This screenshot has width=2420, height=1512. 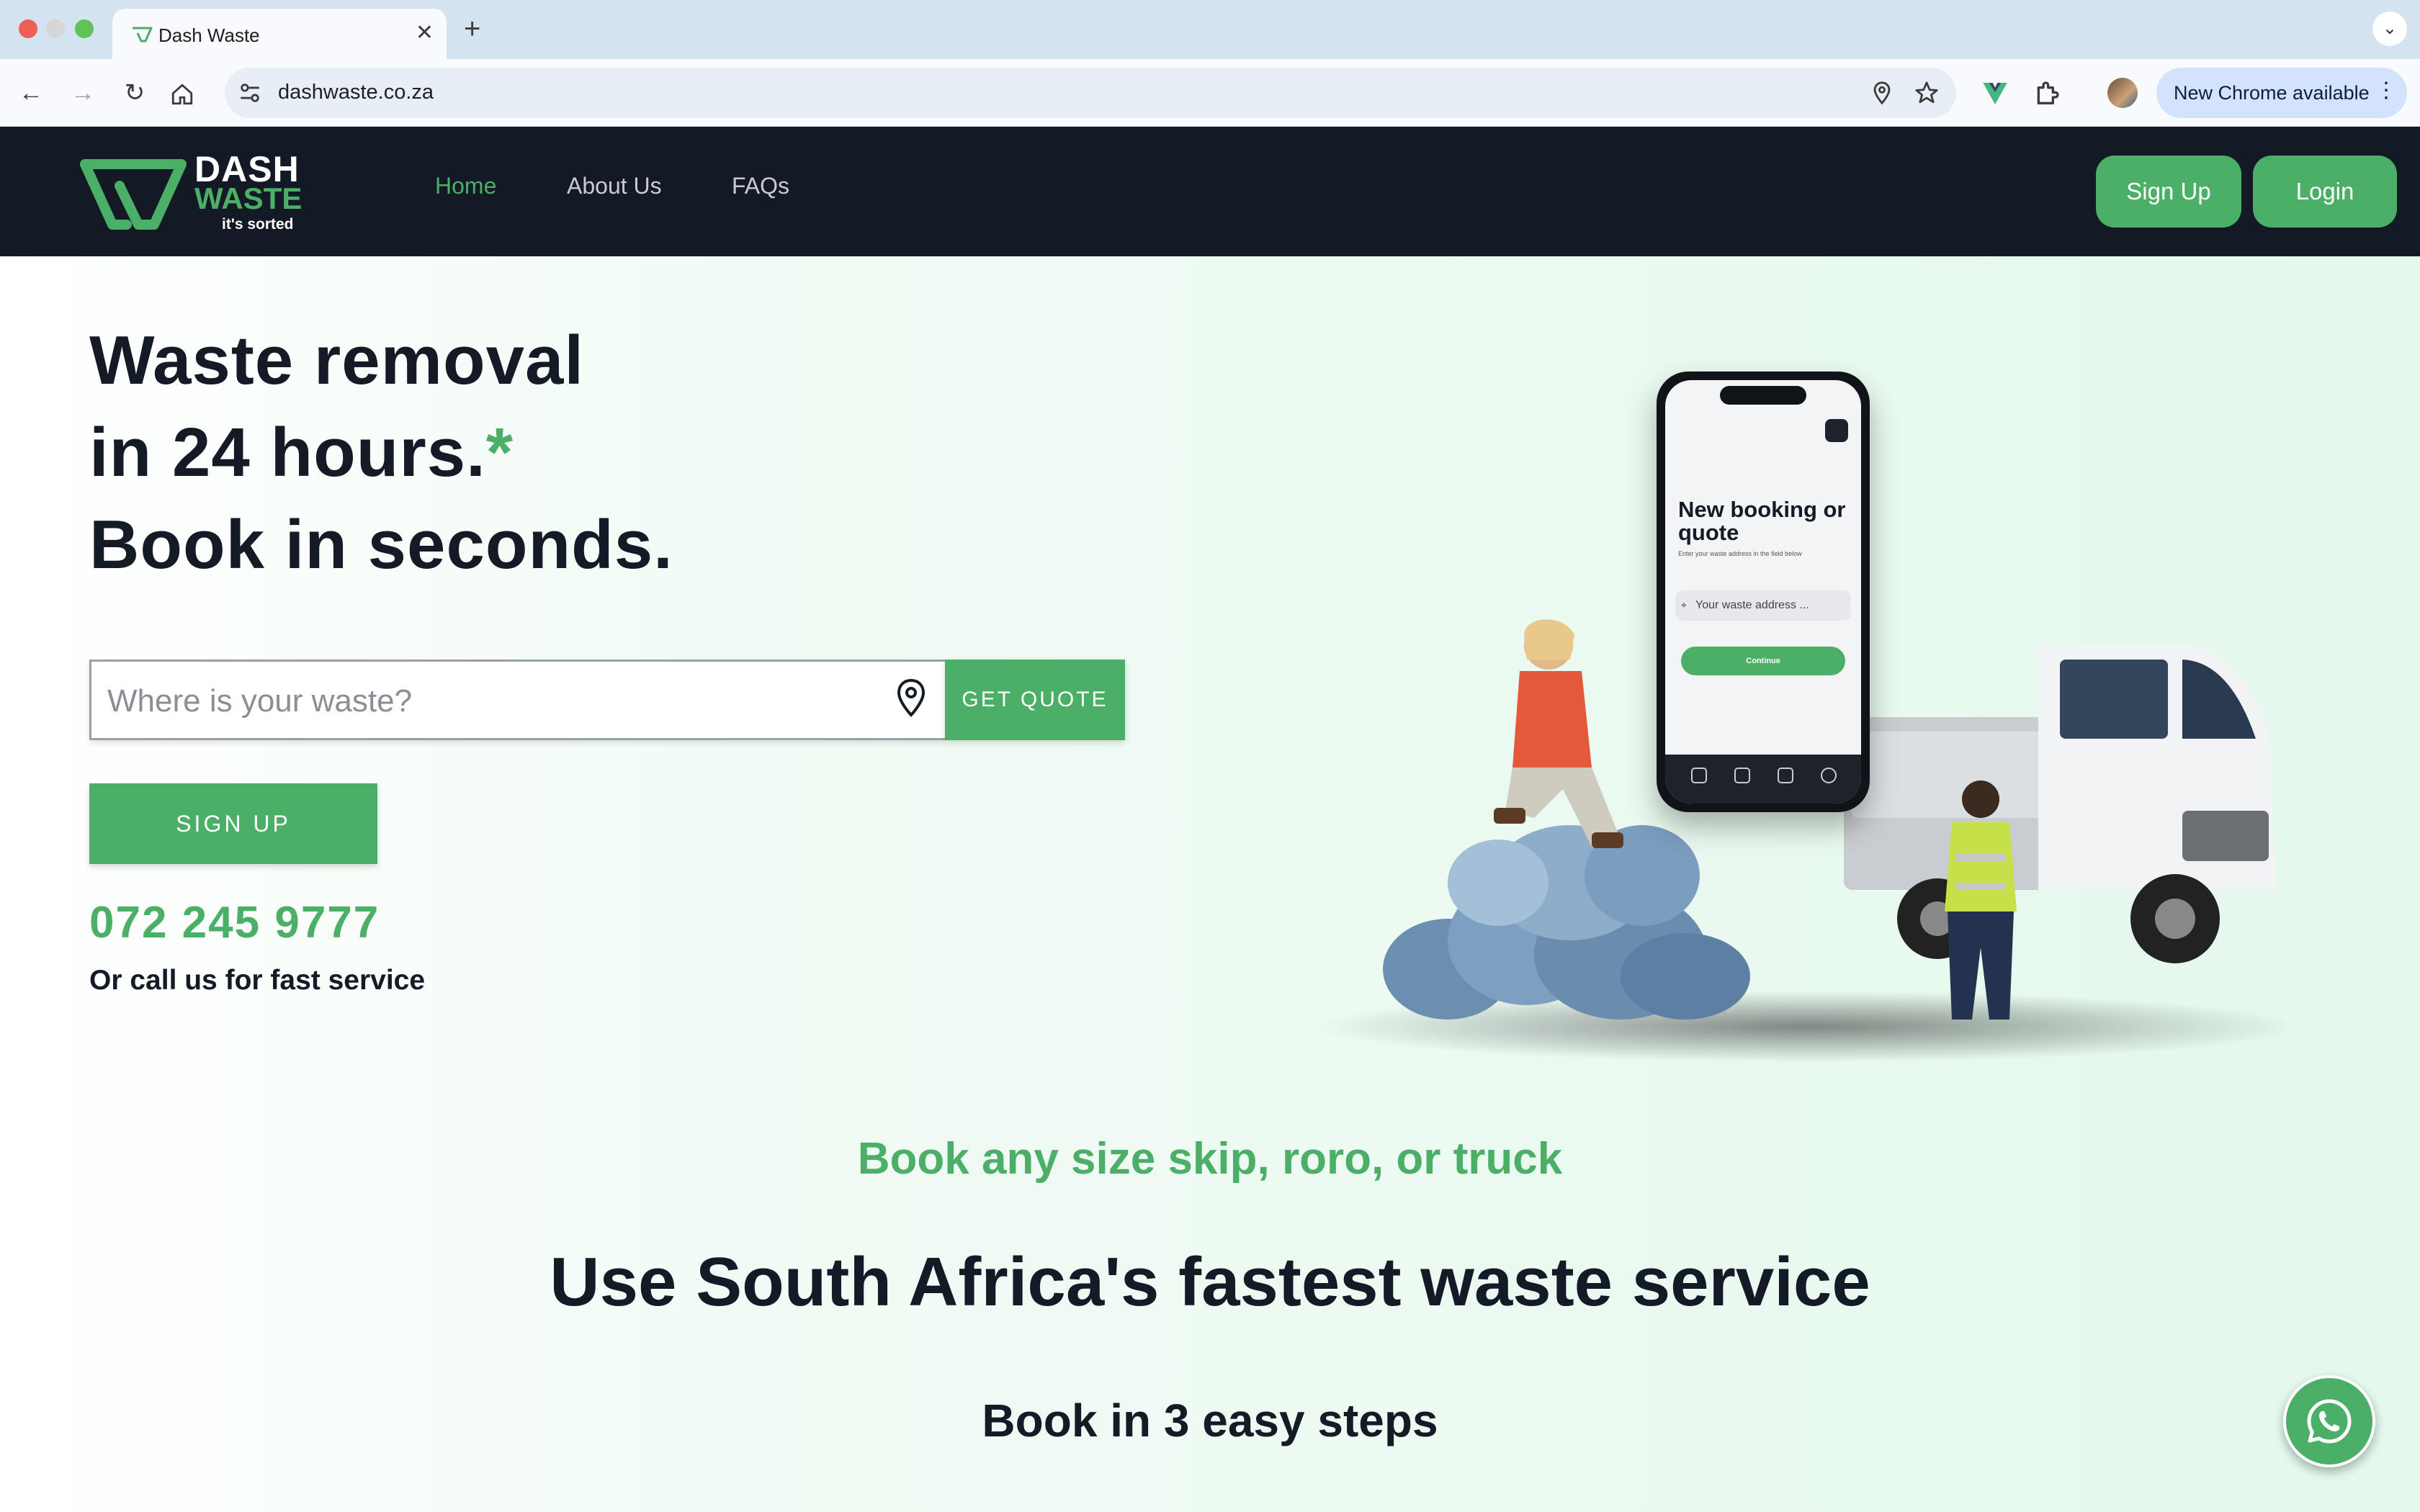 What do you see at coordinates (31, 93) in the screenshot?
I see `back-arrow-icon: ←` at bounding box center [31, 93].